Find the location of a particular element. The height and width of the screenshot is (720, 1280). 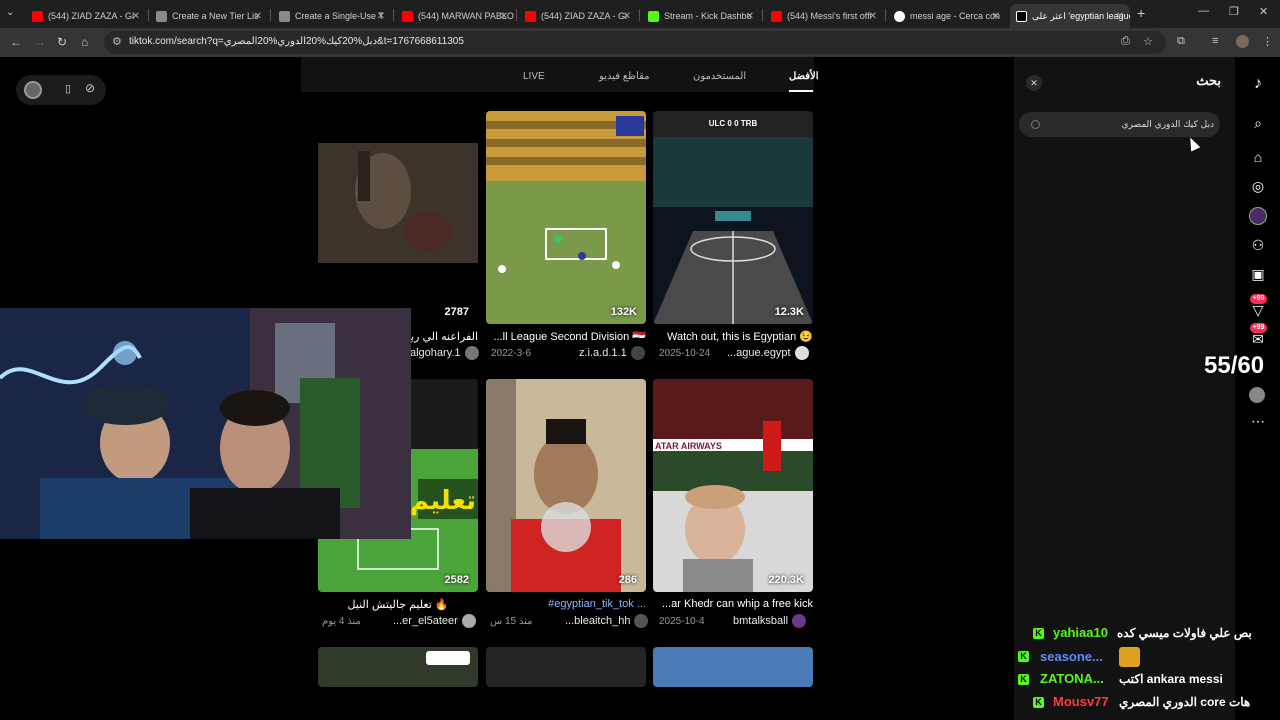

video-card: ULC 0 0 TRB 12.3K is located at coordinates (733, 217).